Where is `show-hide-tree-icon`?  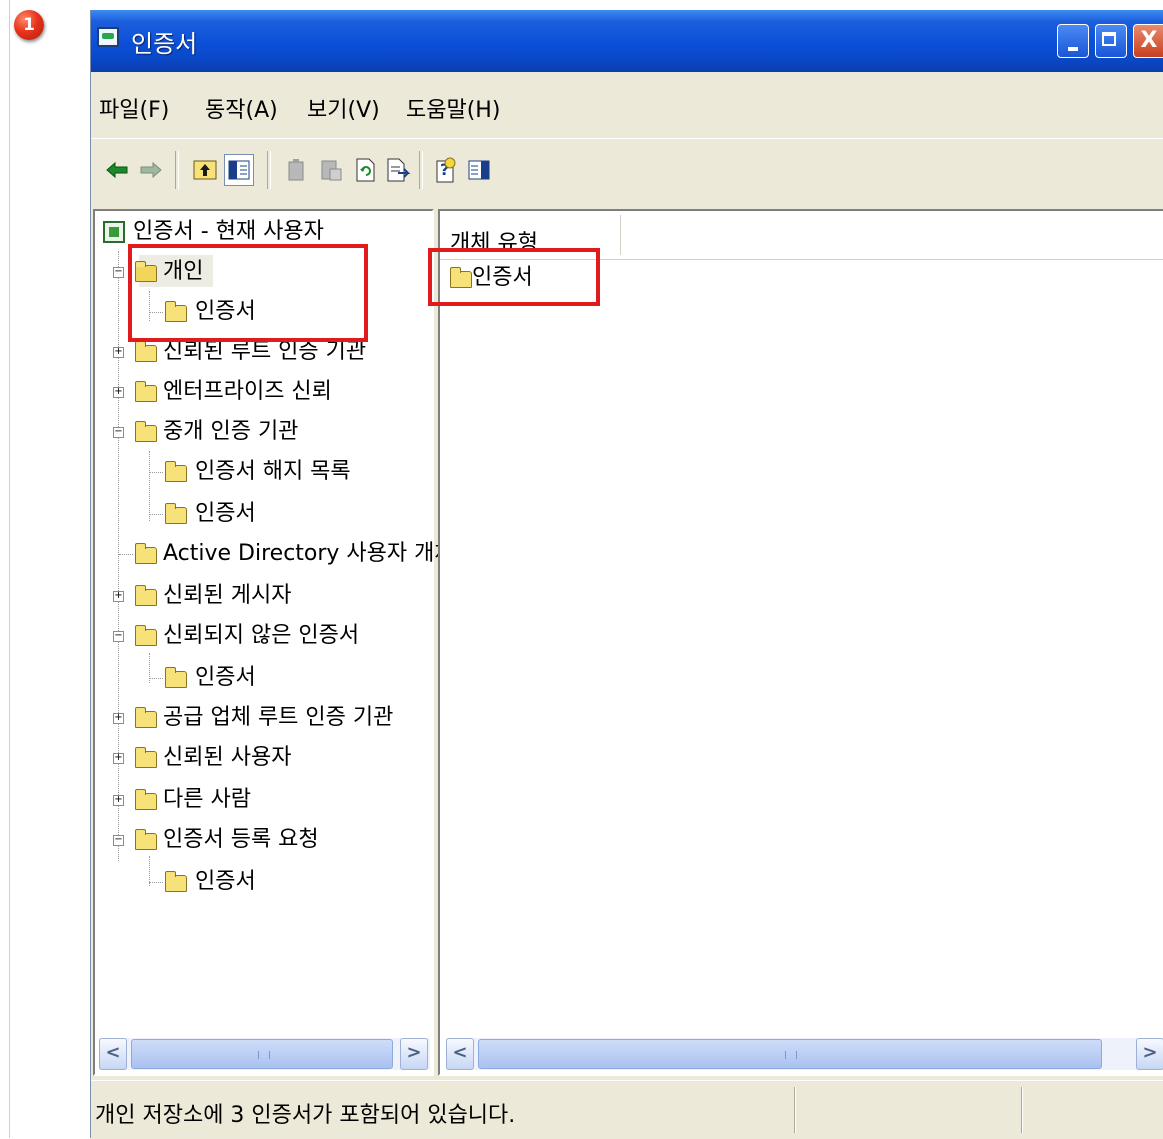
show-hide-tree-icon is located at coordinates (239, 170).